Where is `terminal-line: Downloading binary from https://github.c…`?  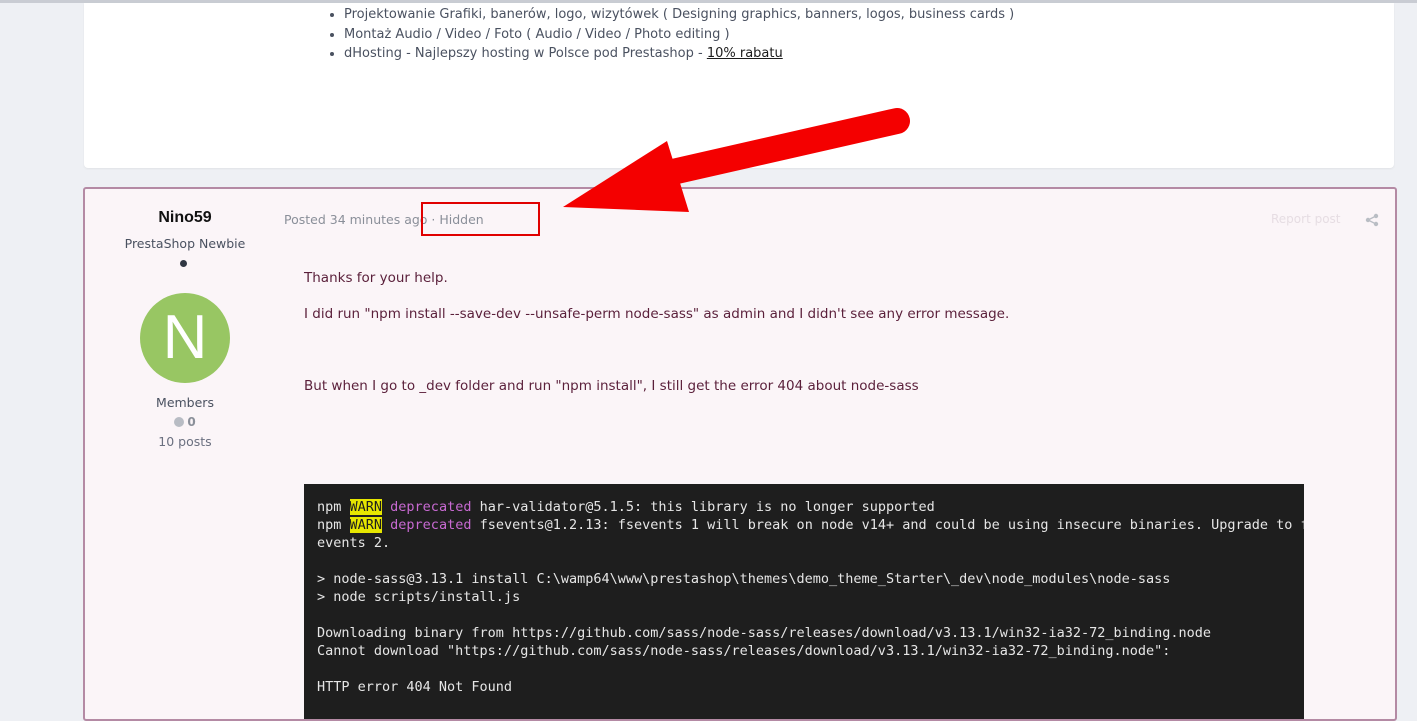 terminal-line: Downloading binary from https://github.c… is located at coordinates (764, 633).